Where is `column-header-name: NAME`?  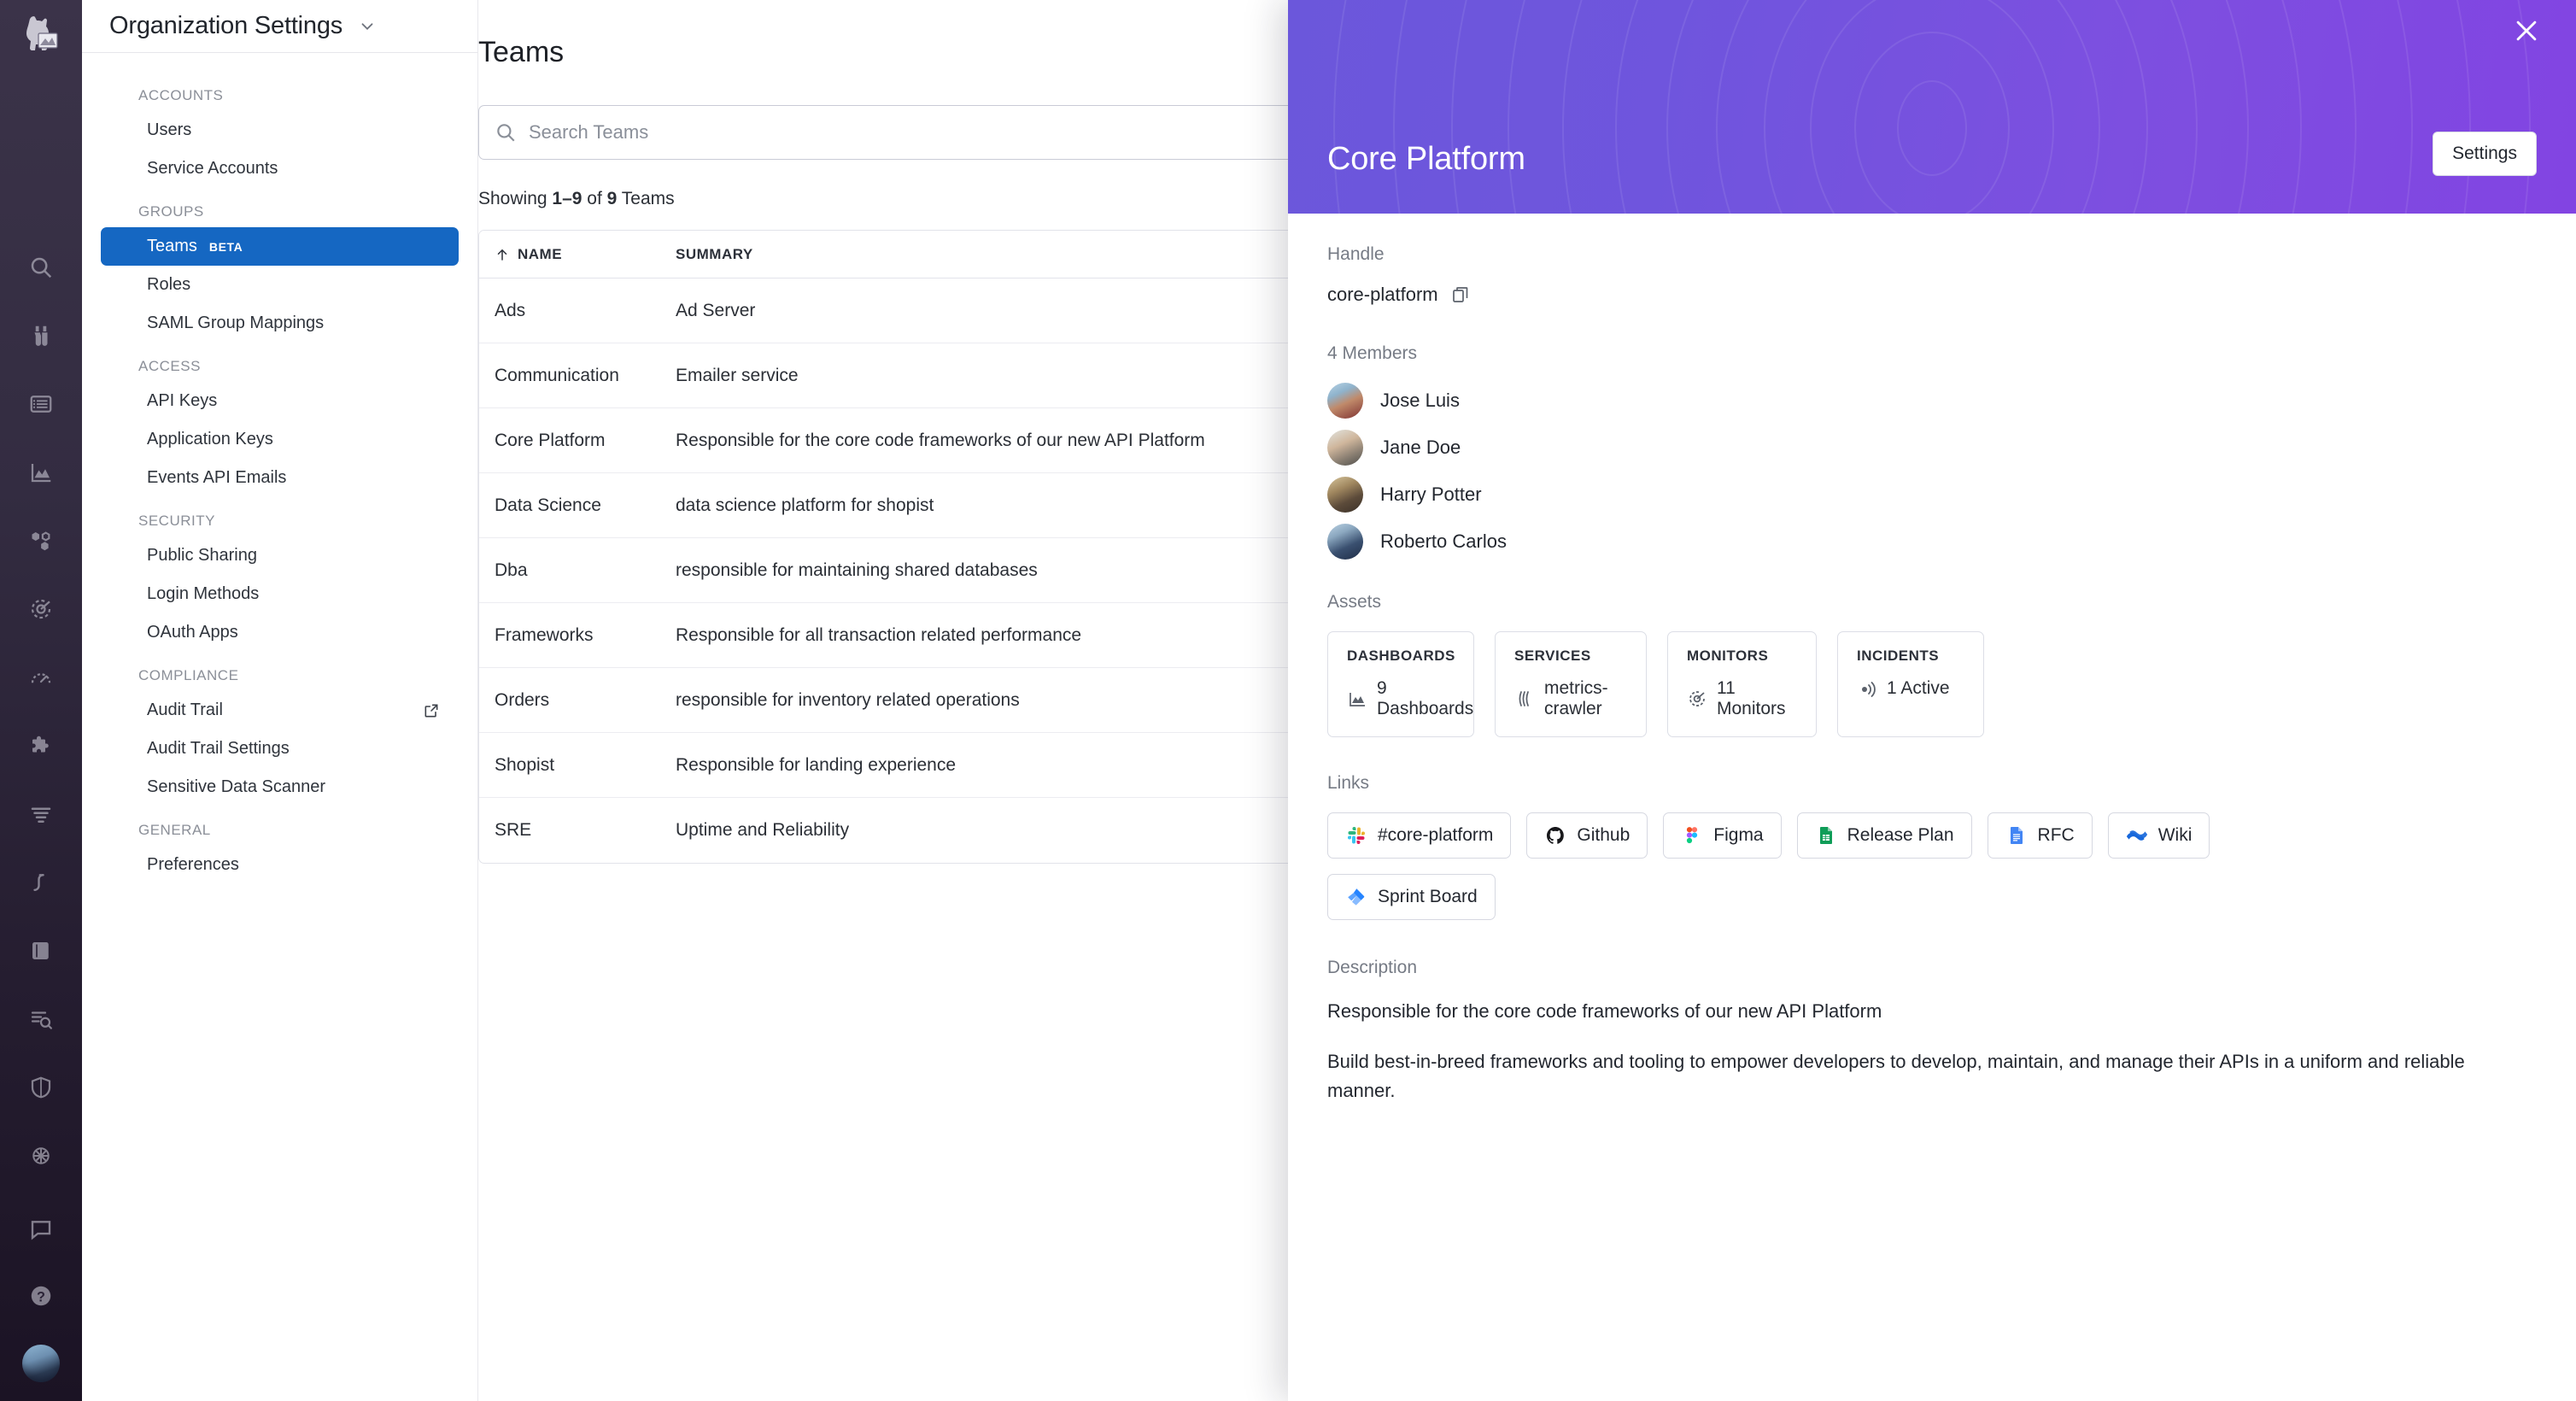
column-header-name: NAME is located at coordinates (577, 254).